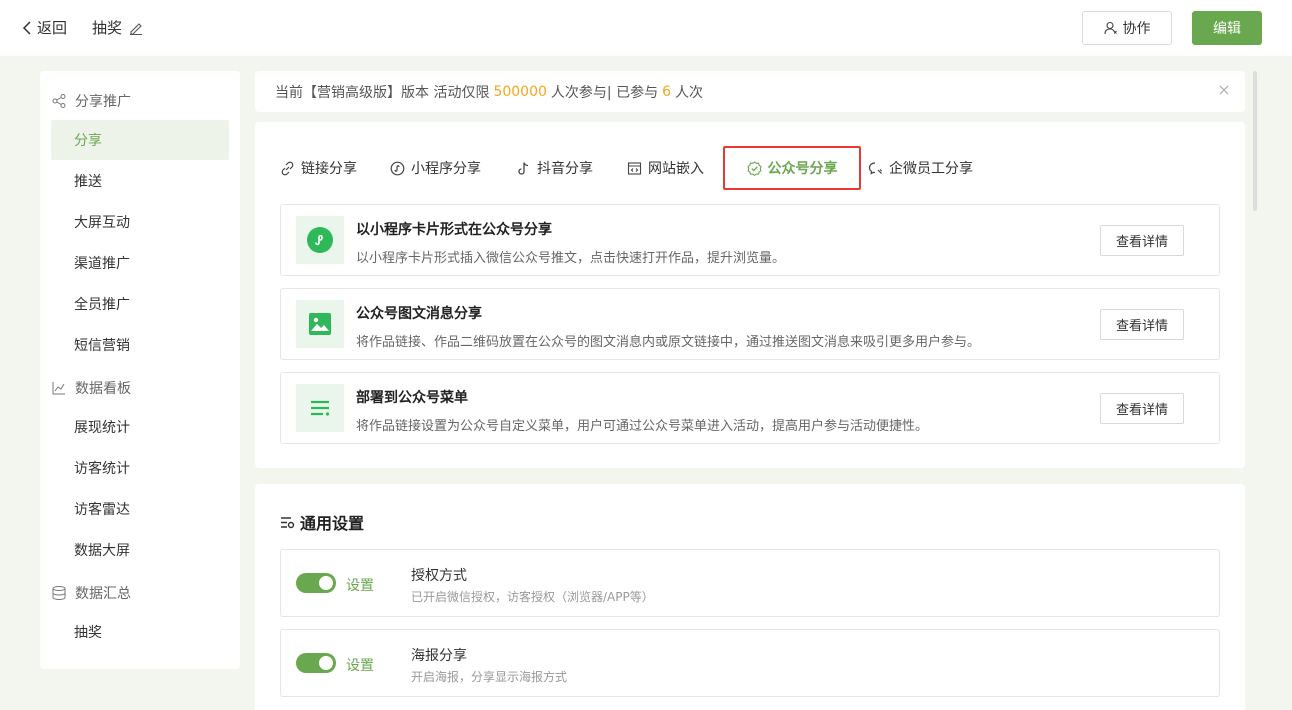 The width and height of the screenshot is (1292, 710). What do you see at coordinates (140, 181) in the screenshot?
I see `sidebar-item-push: 推送` at bounding box center [140, 181].